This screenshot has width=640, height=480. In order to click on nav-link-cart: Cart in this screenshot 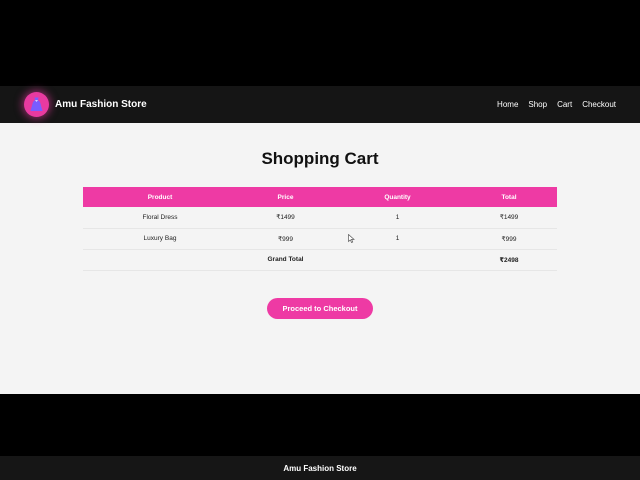, I will do `click(564, 104)`.